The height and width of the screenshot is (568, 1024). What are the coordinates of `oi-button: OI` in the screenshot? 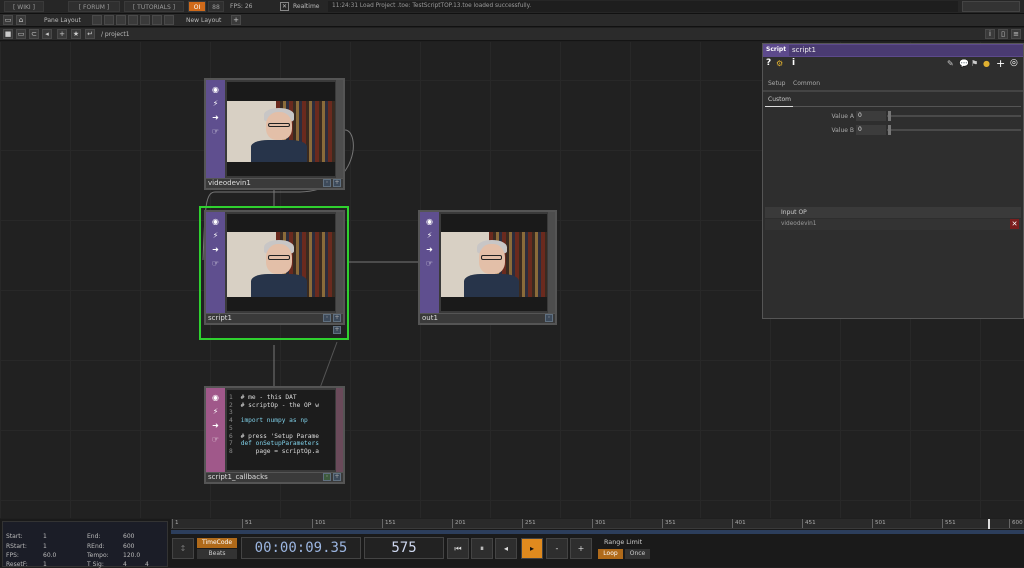 It's located at (197, 6).